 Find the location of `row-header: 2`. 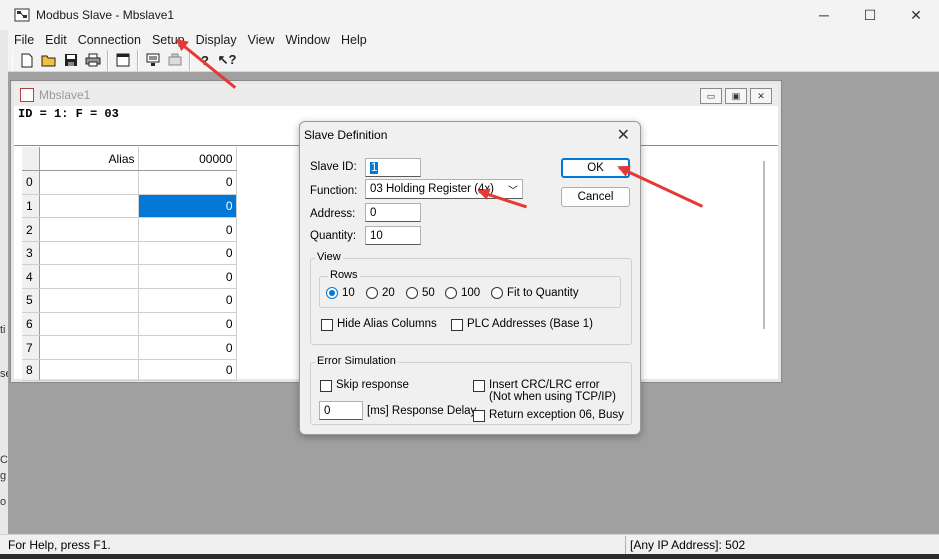

row-header: 2 is located at coordinates (31, 229).